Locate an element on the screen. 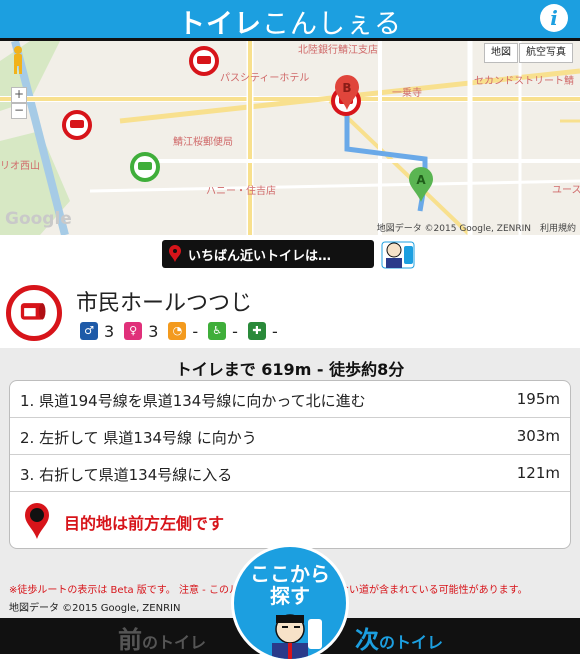 This screenshot has height=662, width=580. toilet-name: 市民ホールつつじ is located at coordinates (164, 303).